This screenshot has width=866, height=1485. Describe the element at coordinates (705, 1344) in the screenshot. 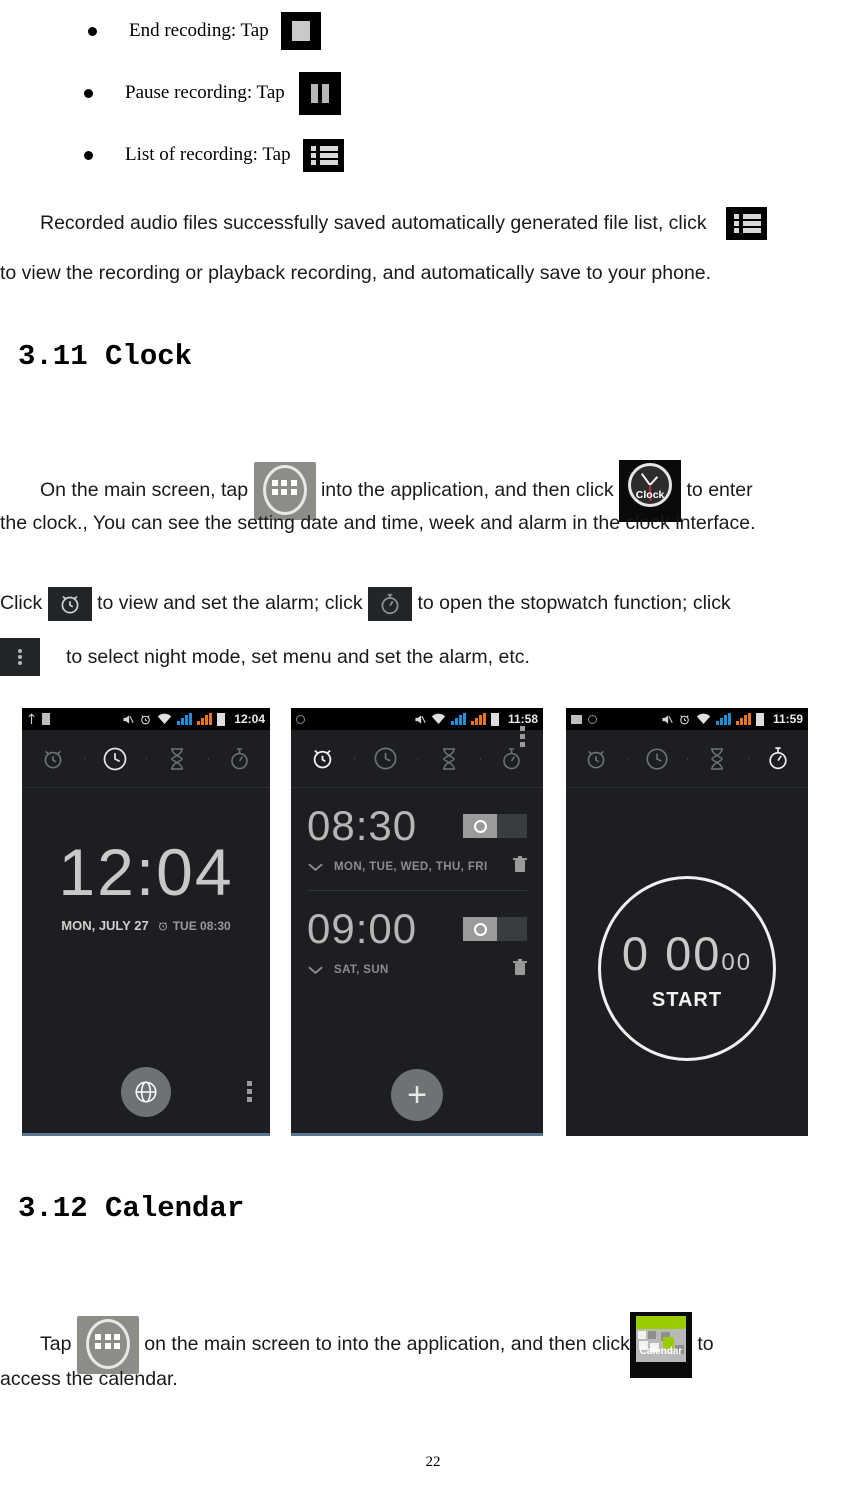

I see `calendar-intro-text-c: to` at that location.